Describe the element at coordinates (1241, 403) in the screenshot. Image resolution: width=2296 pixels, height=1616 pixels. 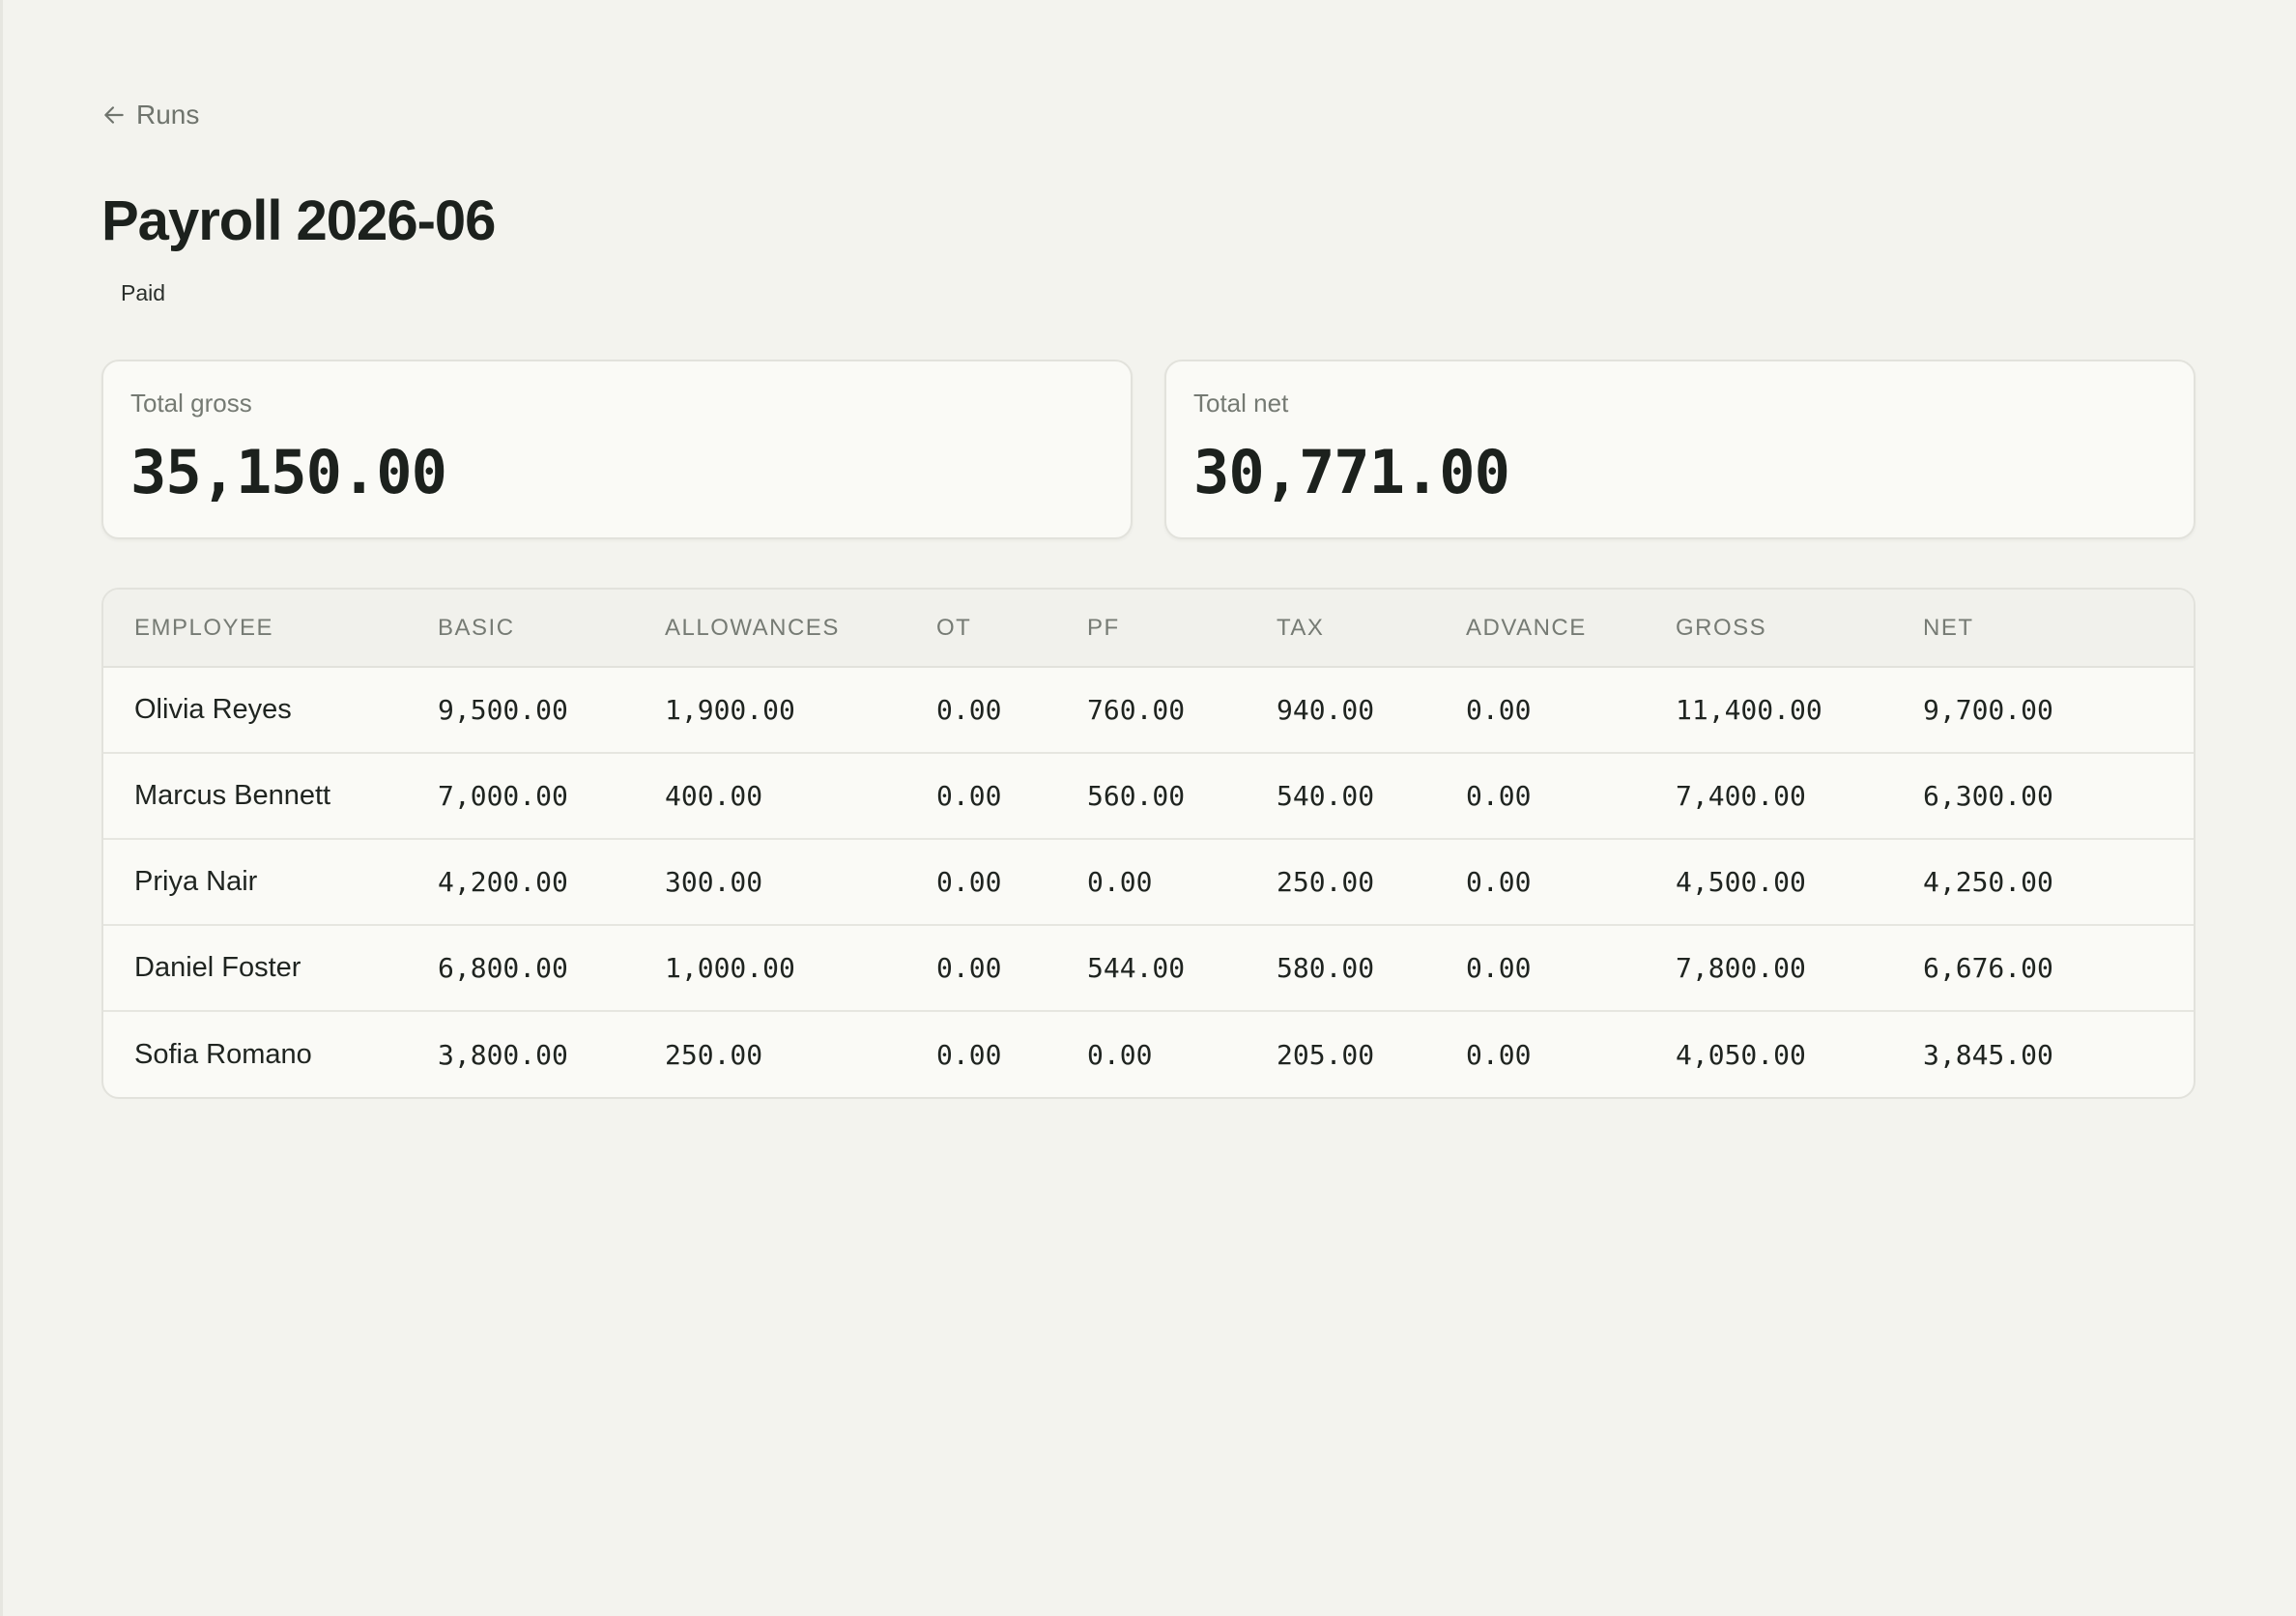
I see `total-net-label: Total net` at that location.